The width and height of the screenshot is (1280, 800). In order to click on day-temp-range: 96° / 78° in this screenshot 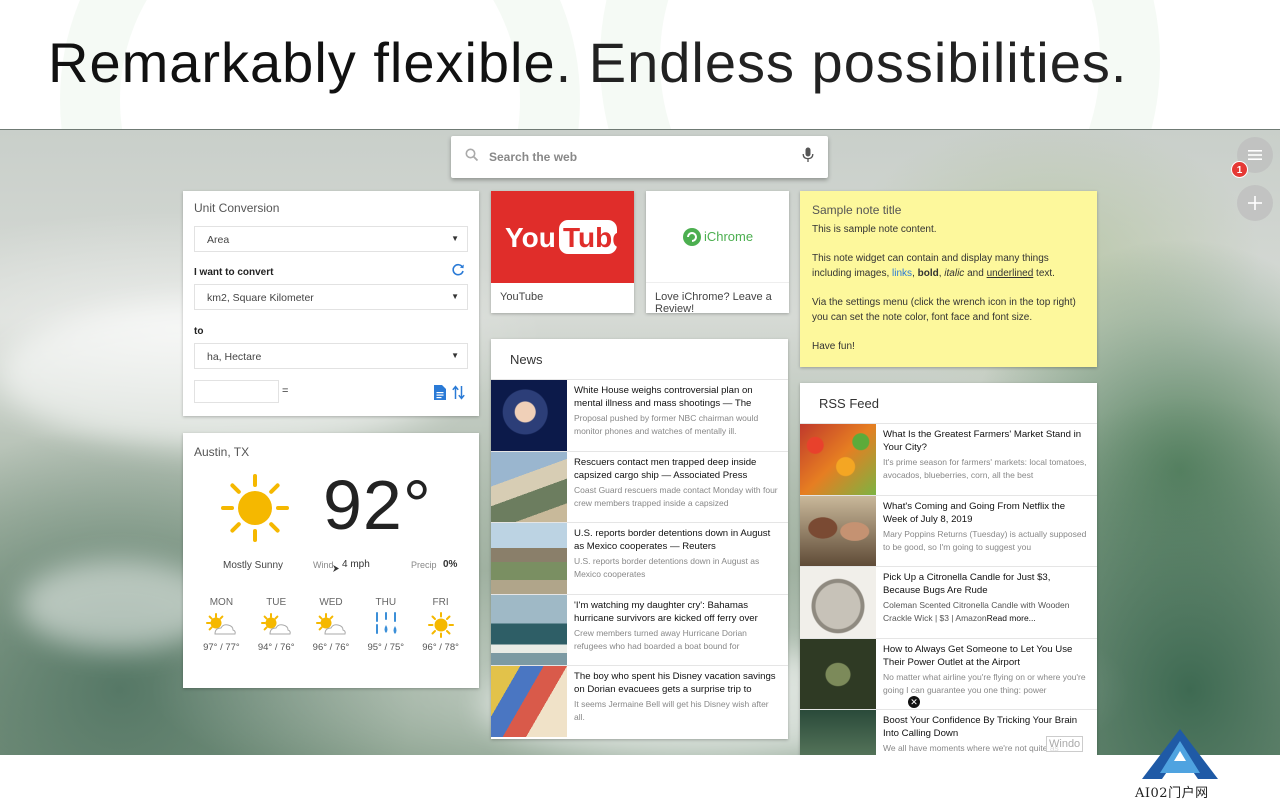, I will do `click(440, 647)`.